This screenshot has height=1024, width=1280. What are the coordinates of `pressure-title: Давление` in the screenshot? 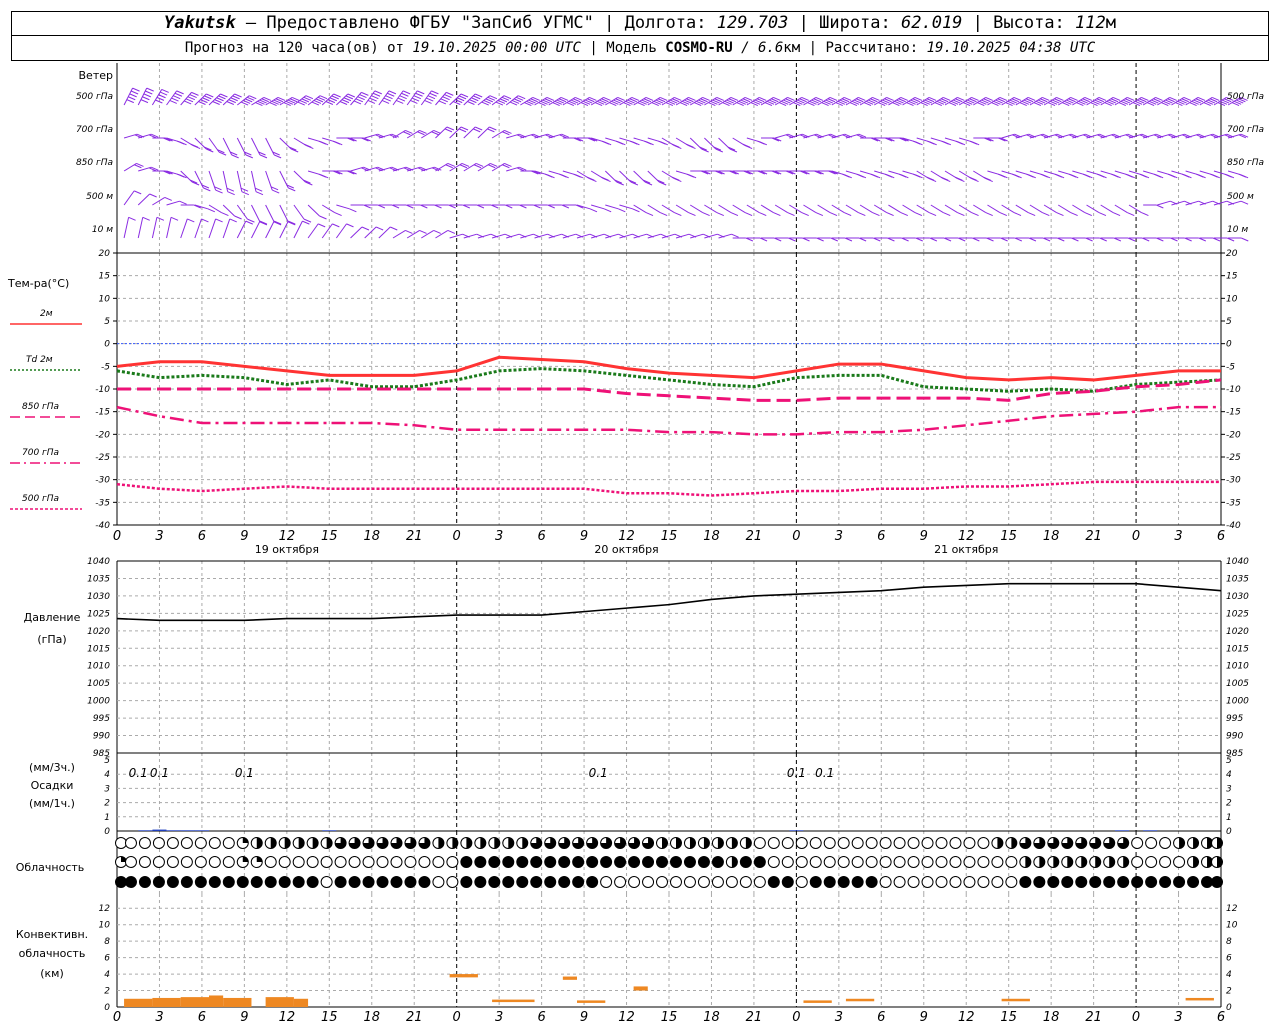 It's located at (52, 617).